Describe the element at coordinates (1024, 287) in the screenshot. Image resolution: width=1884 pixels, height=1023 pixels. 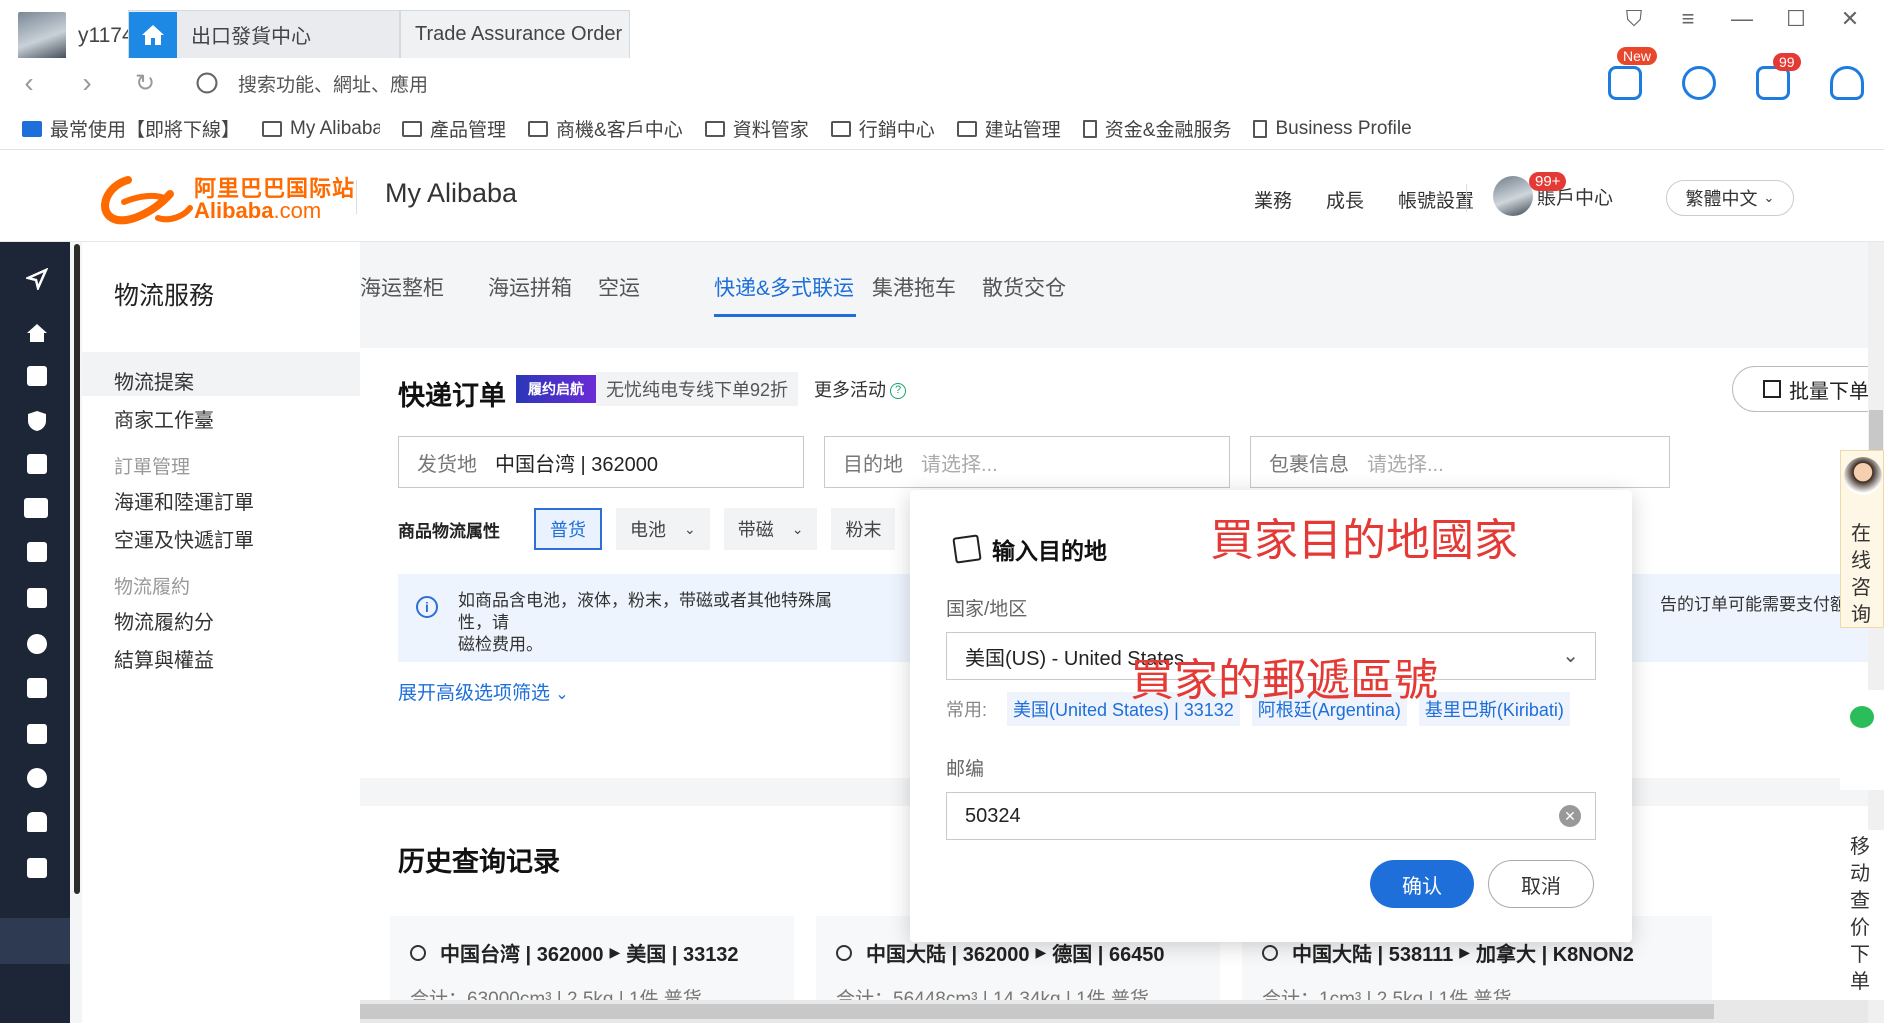
I see `tab-bulk-delivery: 散货交仓` at that location.